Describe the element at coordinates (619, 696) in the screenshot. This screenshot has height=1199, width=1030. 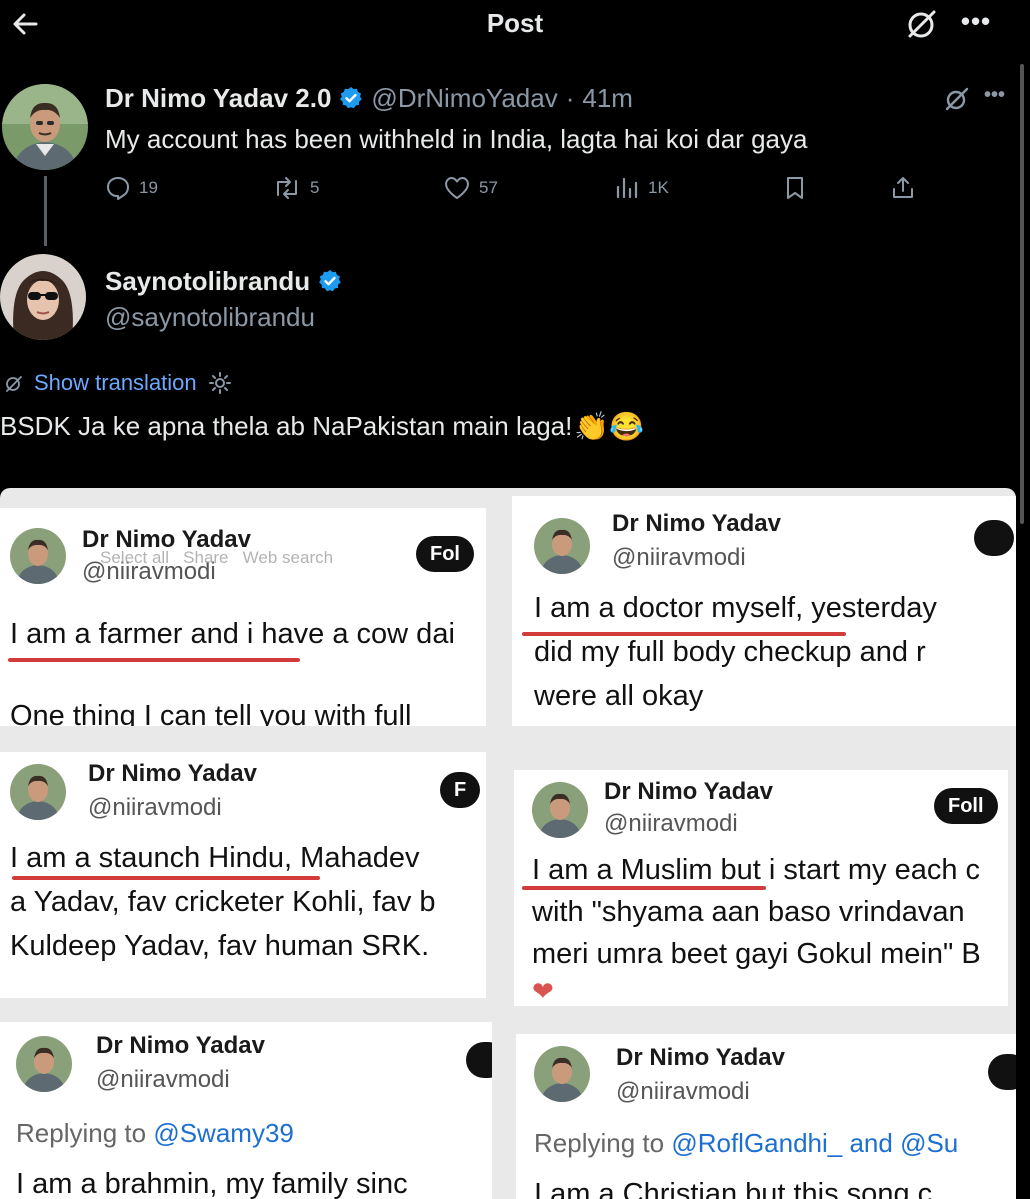
I see `card-line-3: were all okay` at that location.